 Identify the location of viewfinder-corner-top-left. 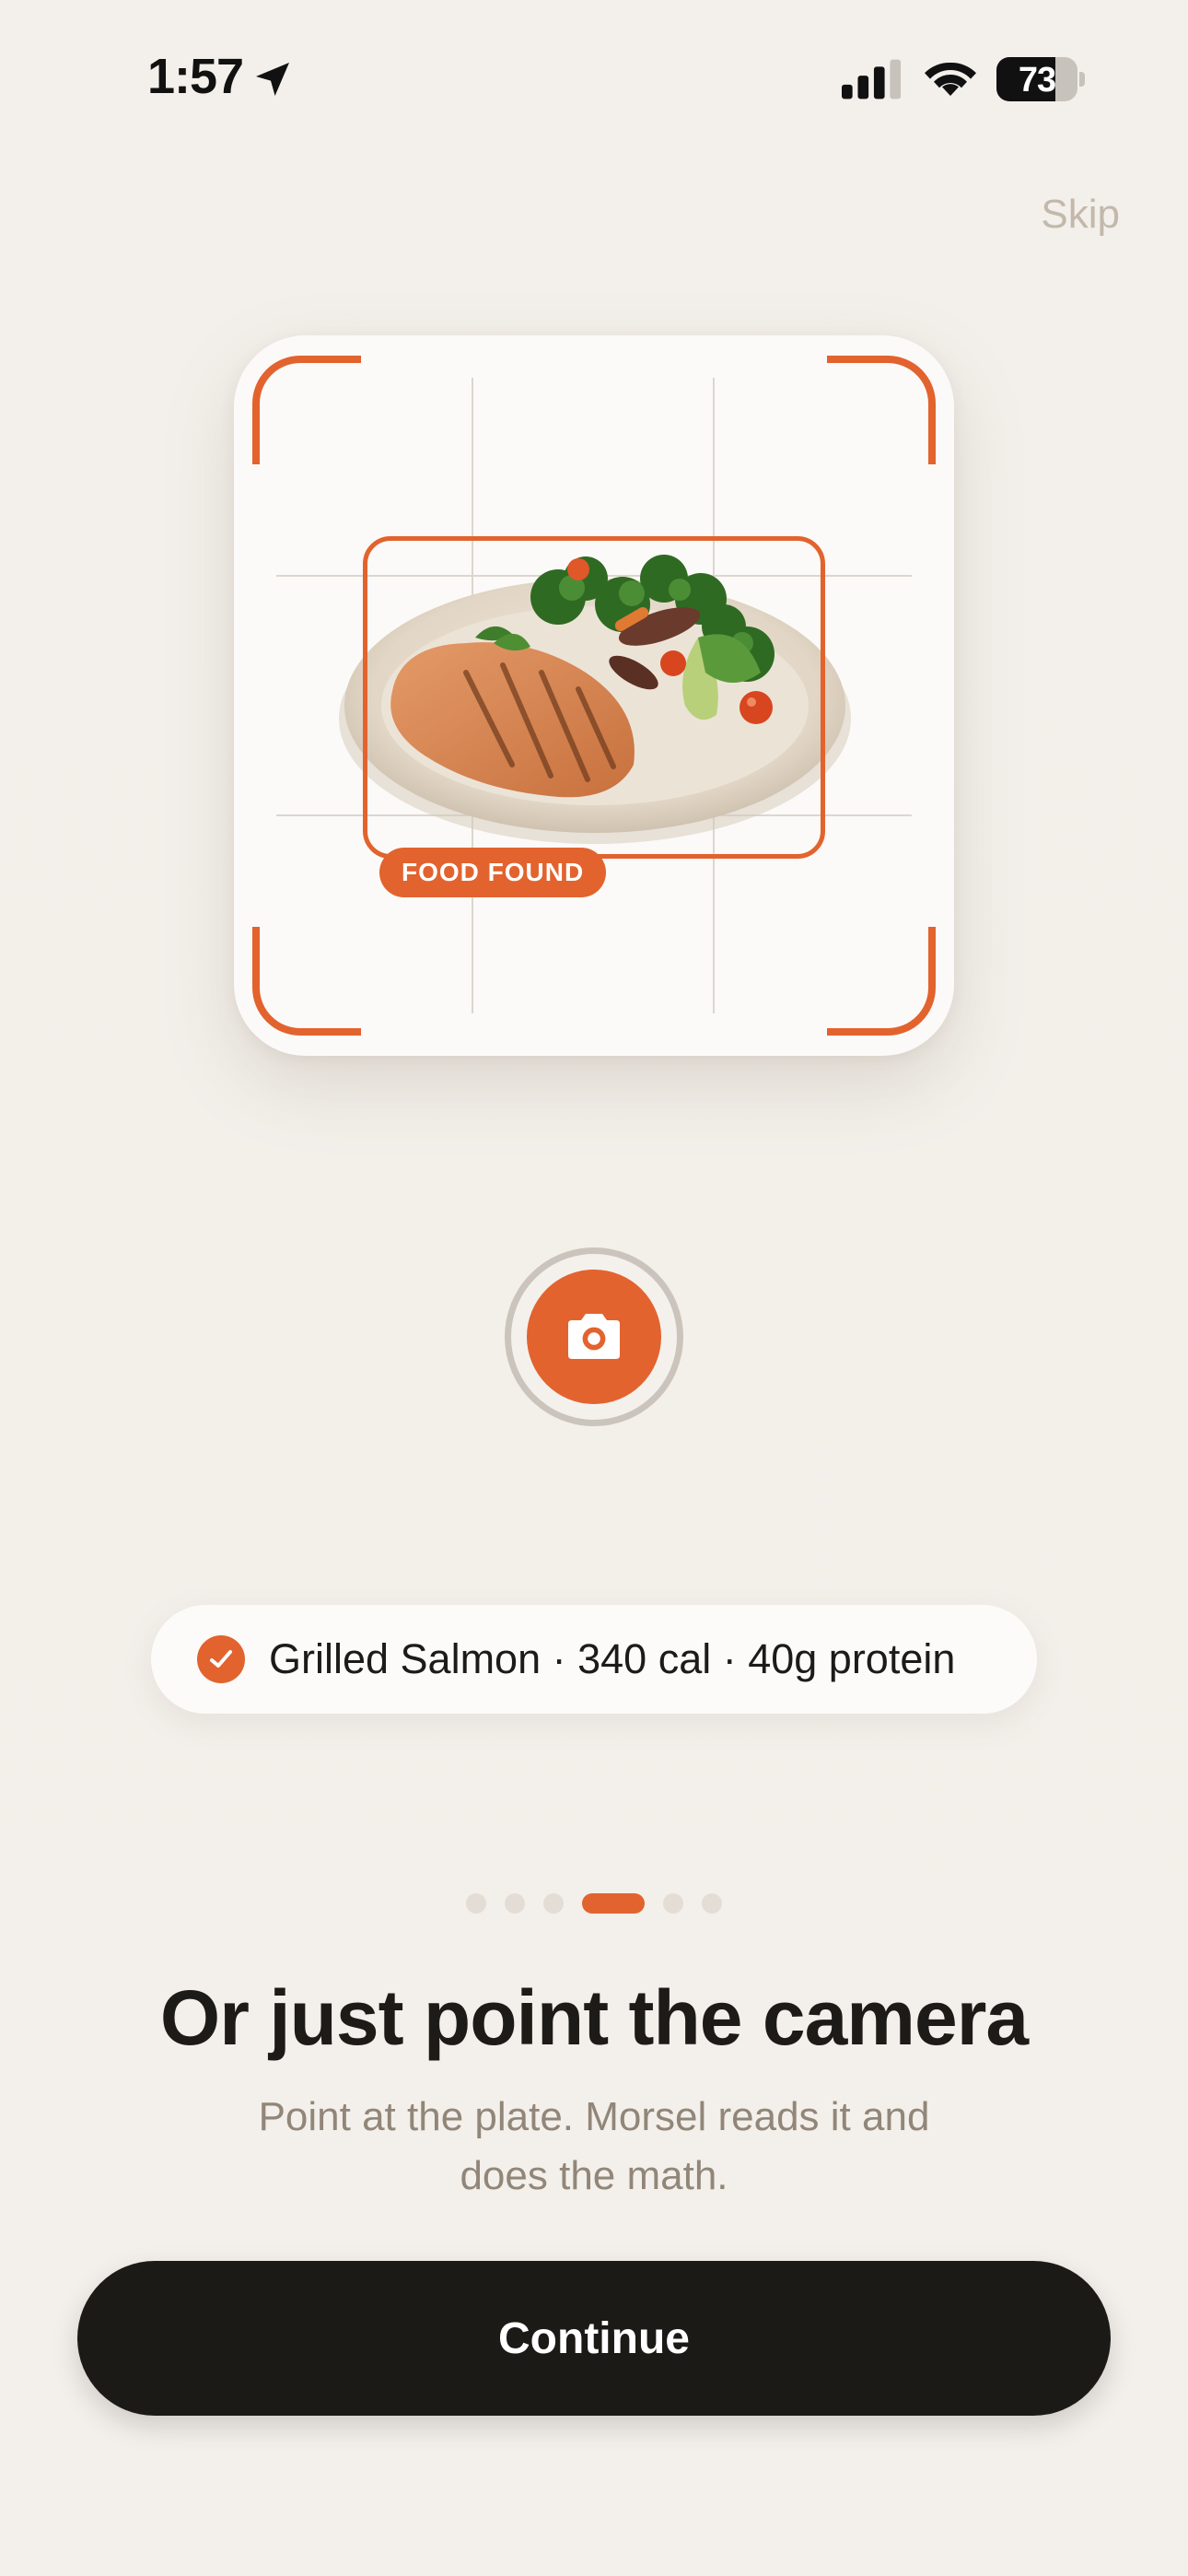
(306, 410).